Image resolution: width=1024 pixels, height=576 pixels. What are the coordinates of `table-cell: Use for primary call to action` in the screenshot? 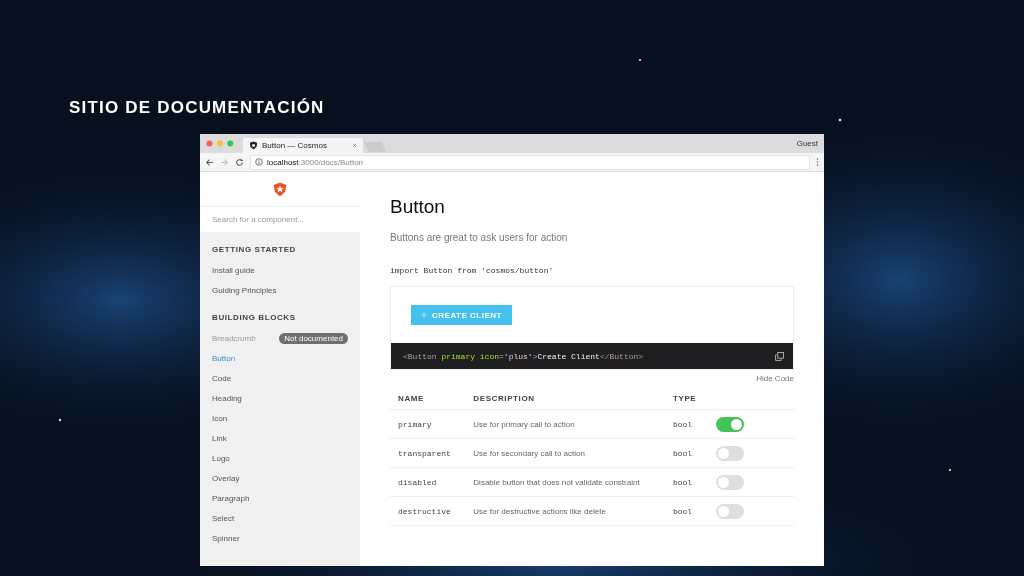 It's located at (565, 424).